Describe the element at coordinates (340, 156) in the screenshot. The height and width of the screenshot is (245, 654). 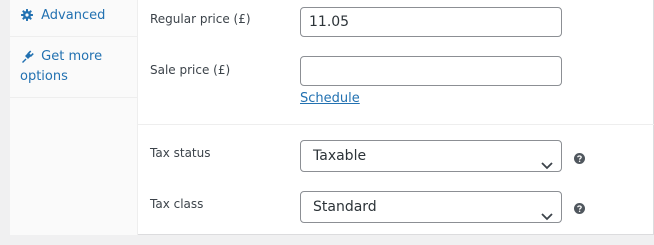
I see `tax-status-value: Taxable` at that location.